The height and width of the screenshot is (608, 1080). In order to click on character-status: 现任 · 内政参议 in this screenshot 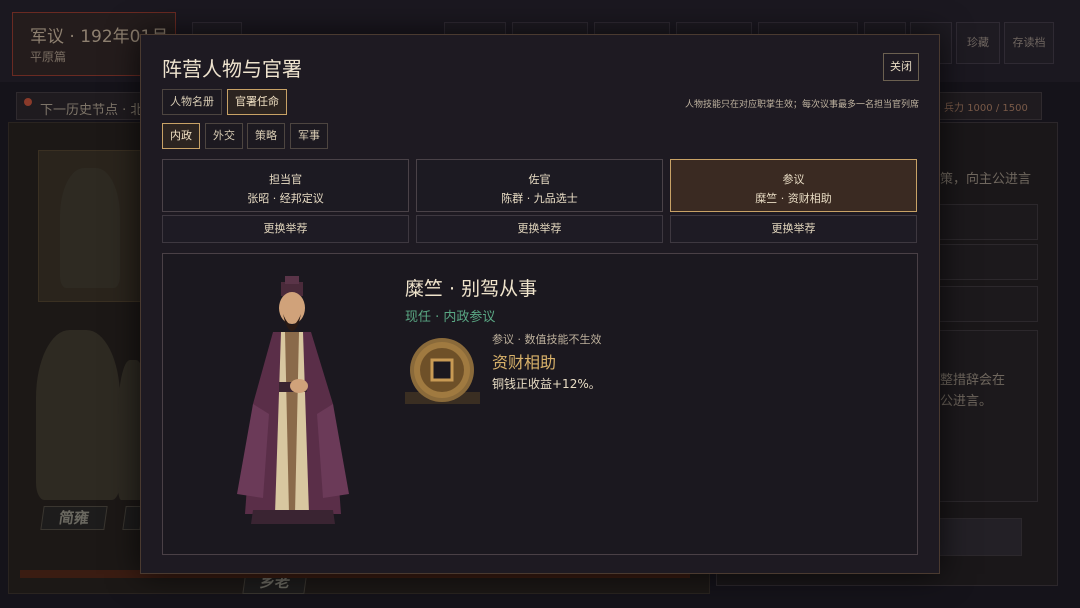, I will do `click(450, 317)`.